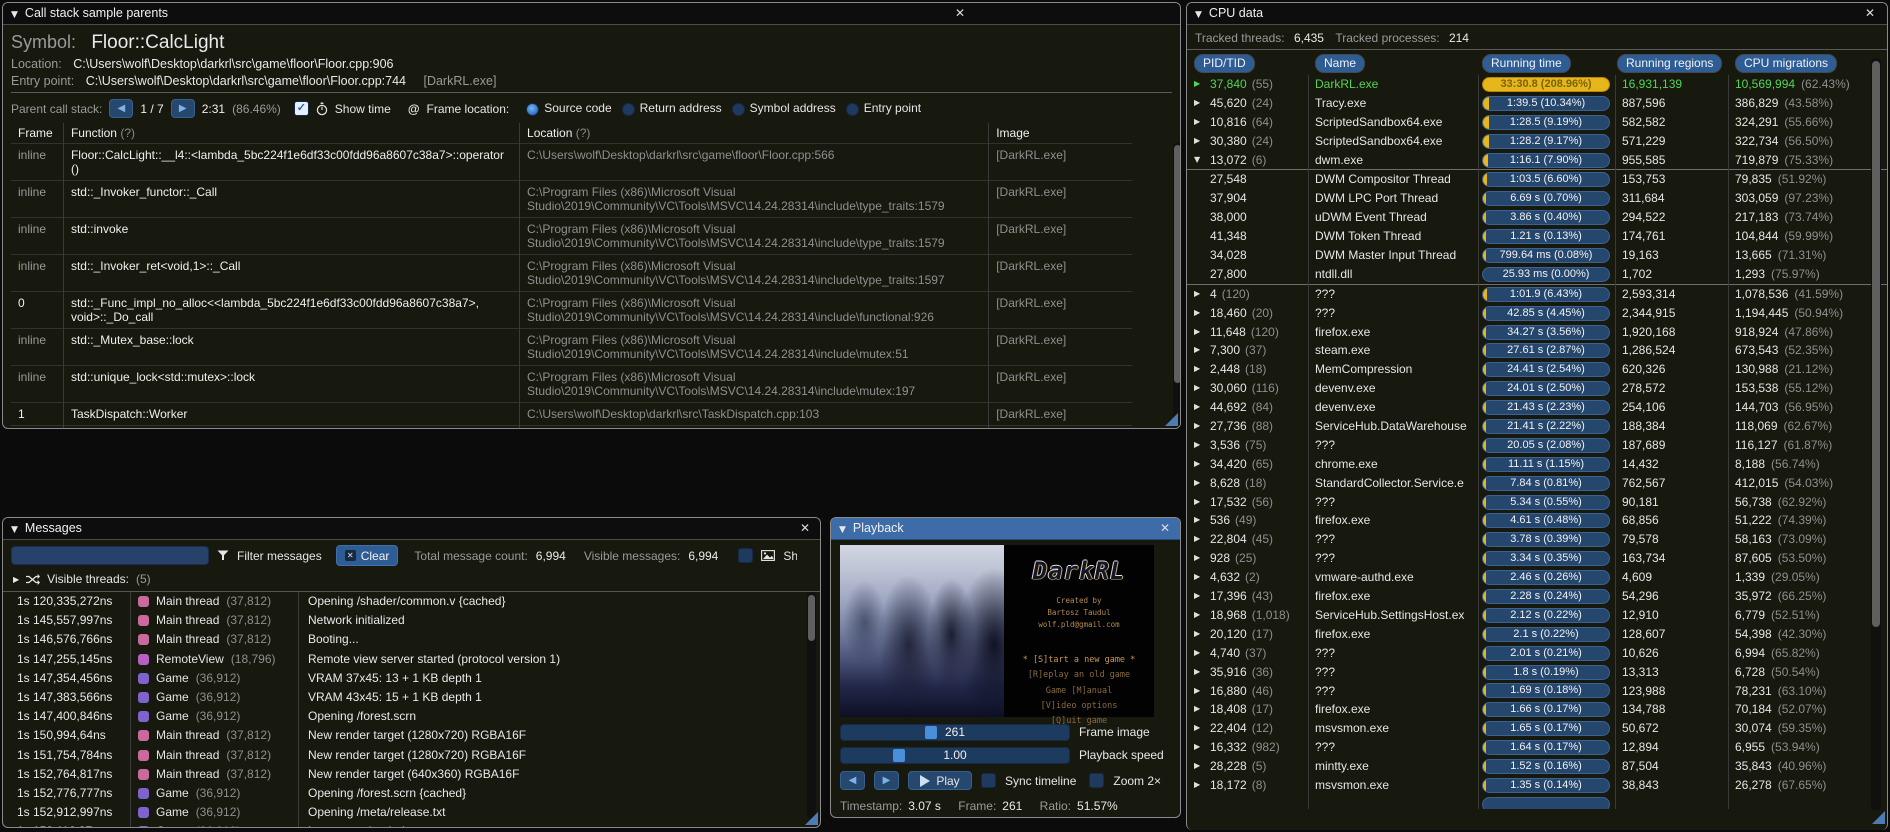 The height and width of the screenshot is (832, 1890). What do you see at coordinates (367, 555) in the screenshot?
I see `clear-button: ✕ Clear` at bounding box center [367, 555].